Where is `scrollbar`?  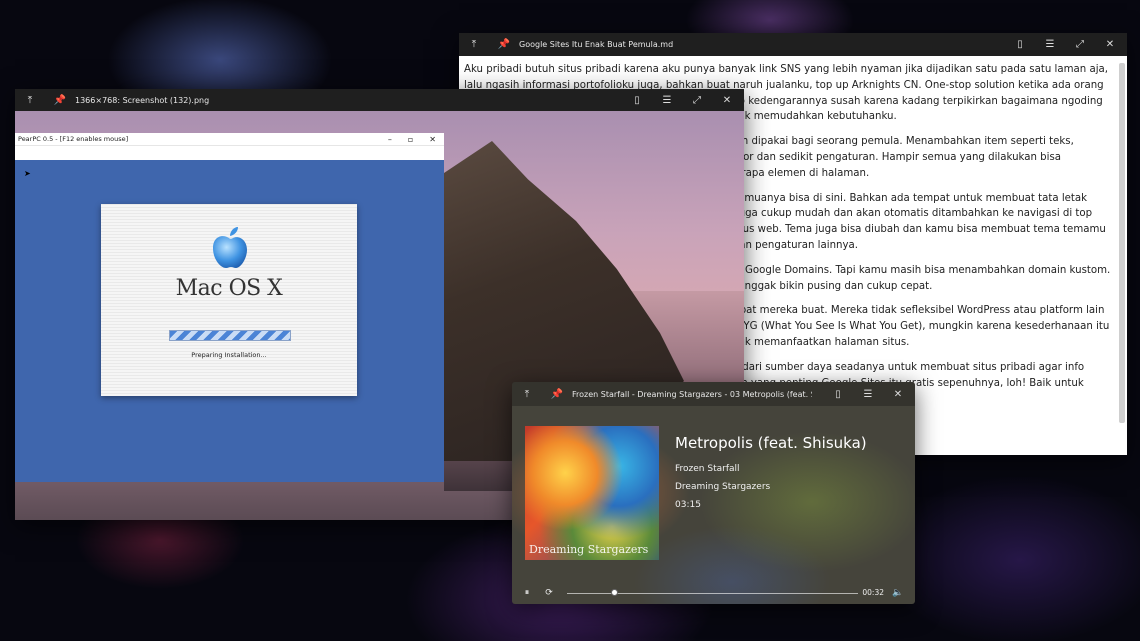
scrollbar is located at coordinates (1122, 243).